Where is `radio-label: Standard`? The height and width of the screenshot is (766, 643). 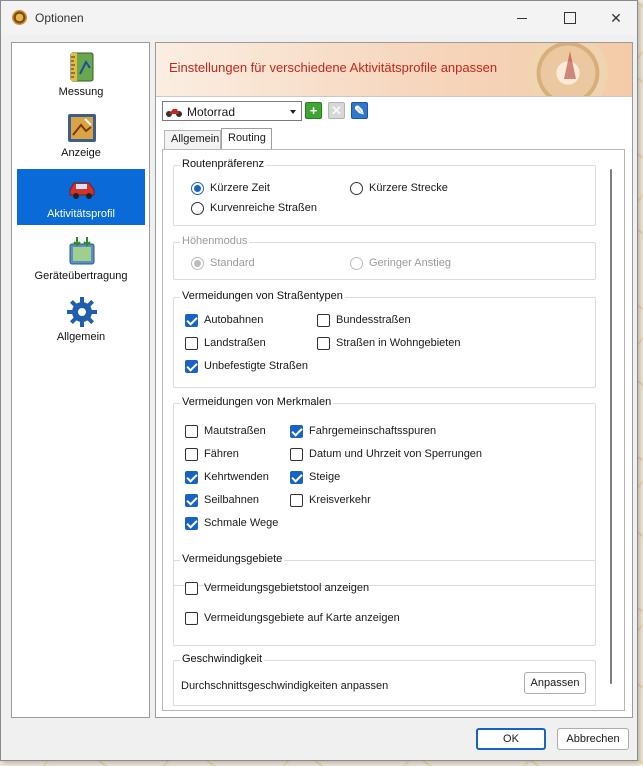
radio-label: Standard is located at coordinates (232, 263).